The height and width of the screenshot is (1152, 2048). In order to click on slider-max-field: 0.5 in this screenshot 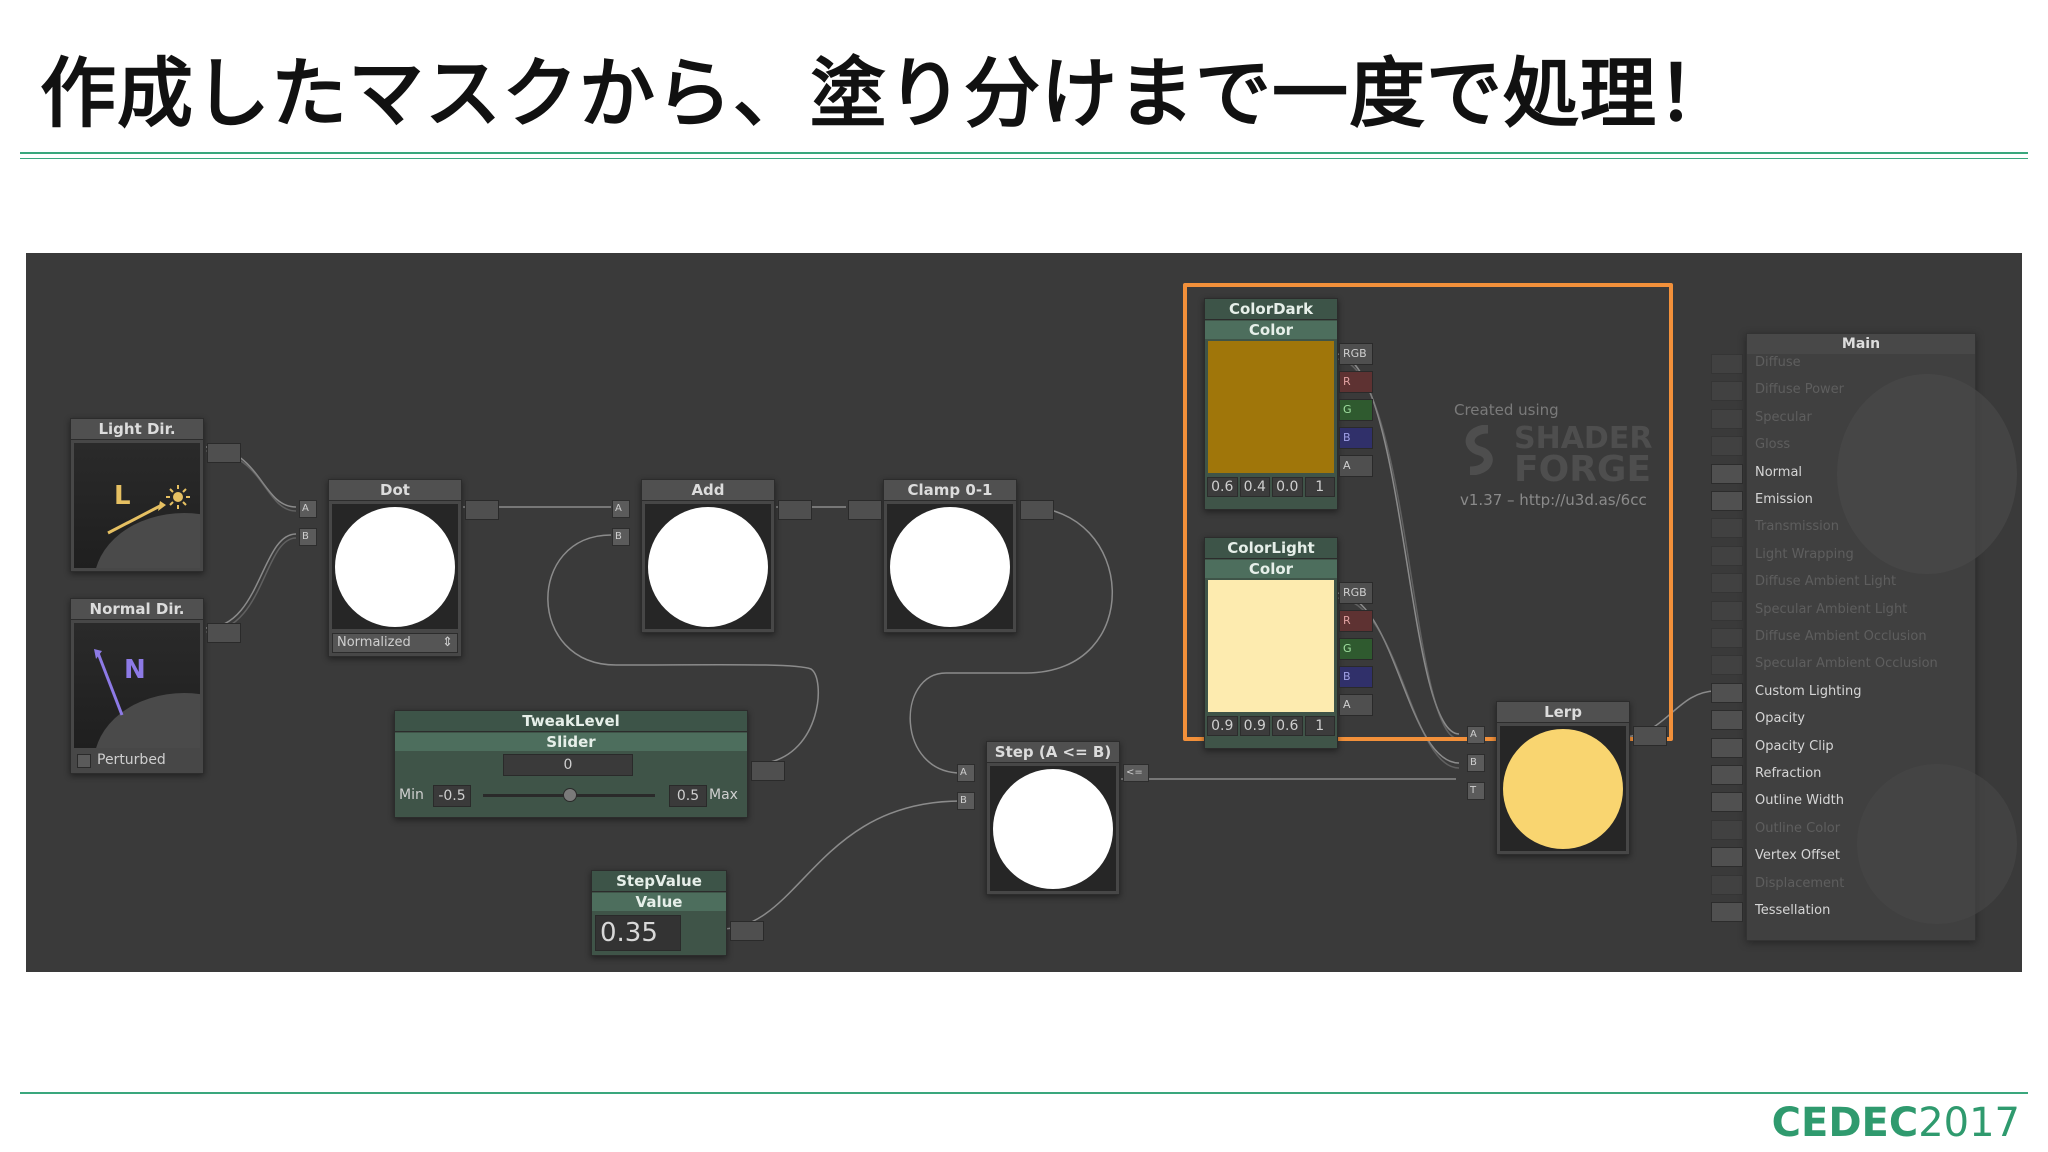, I will do `click(688, 796)`.